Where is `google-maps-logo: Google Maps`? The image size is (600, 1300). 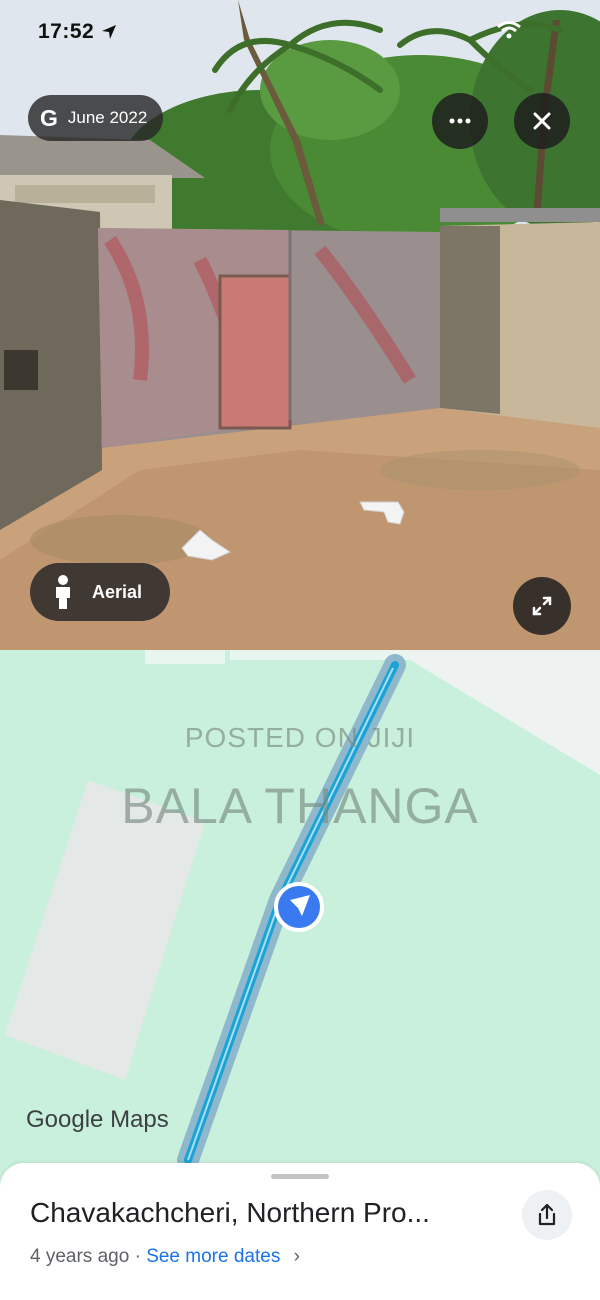
google-maps-logo: Google Maps is located at coordinates (97, 1120).